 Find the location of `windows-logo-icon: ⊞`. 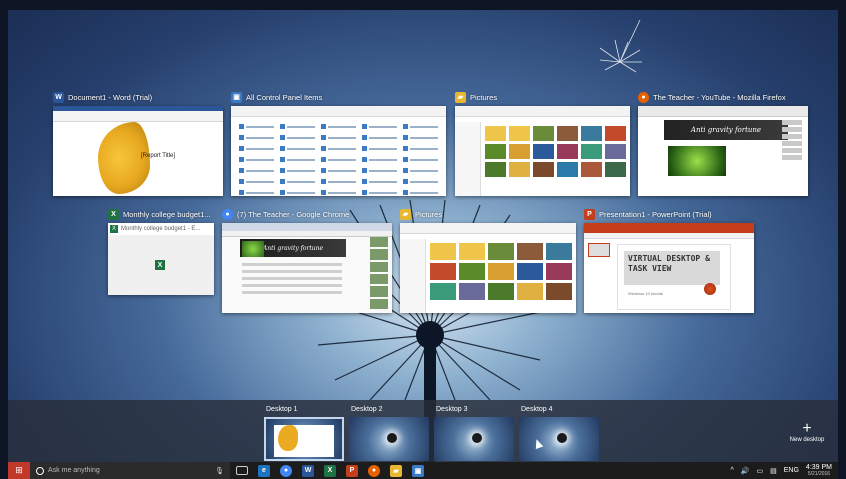

windows-logo-icon: ⊞ is located at coordinates (19, 470).